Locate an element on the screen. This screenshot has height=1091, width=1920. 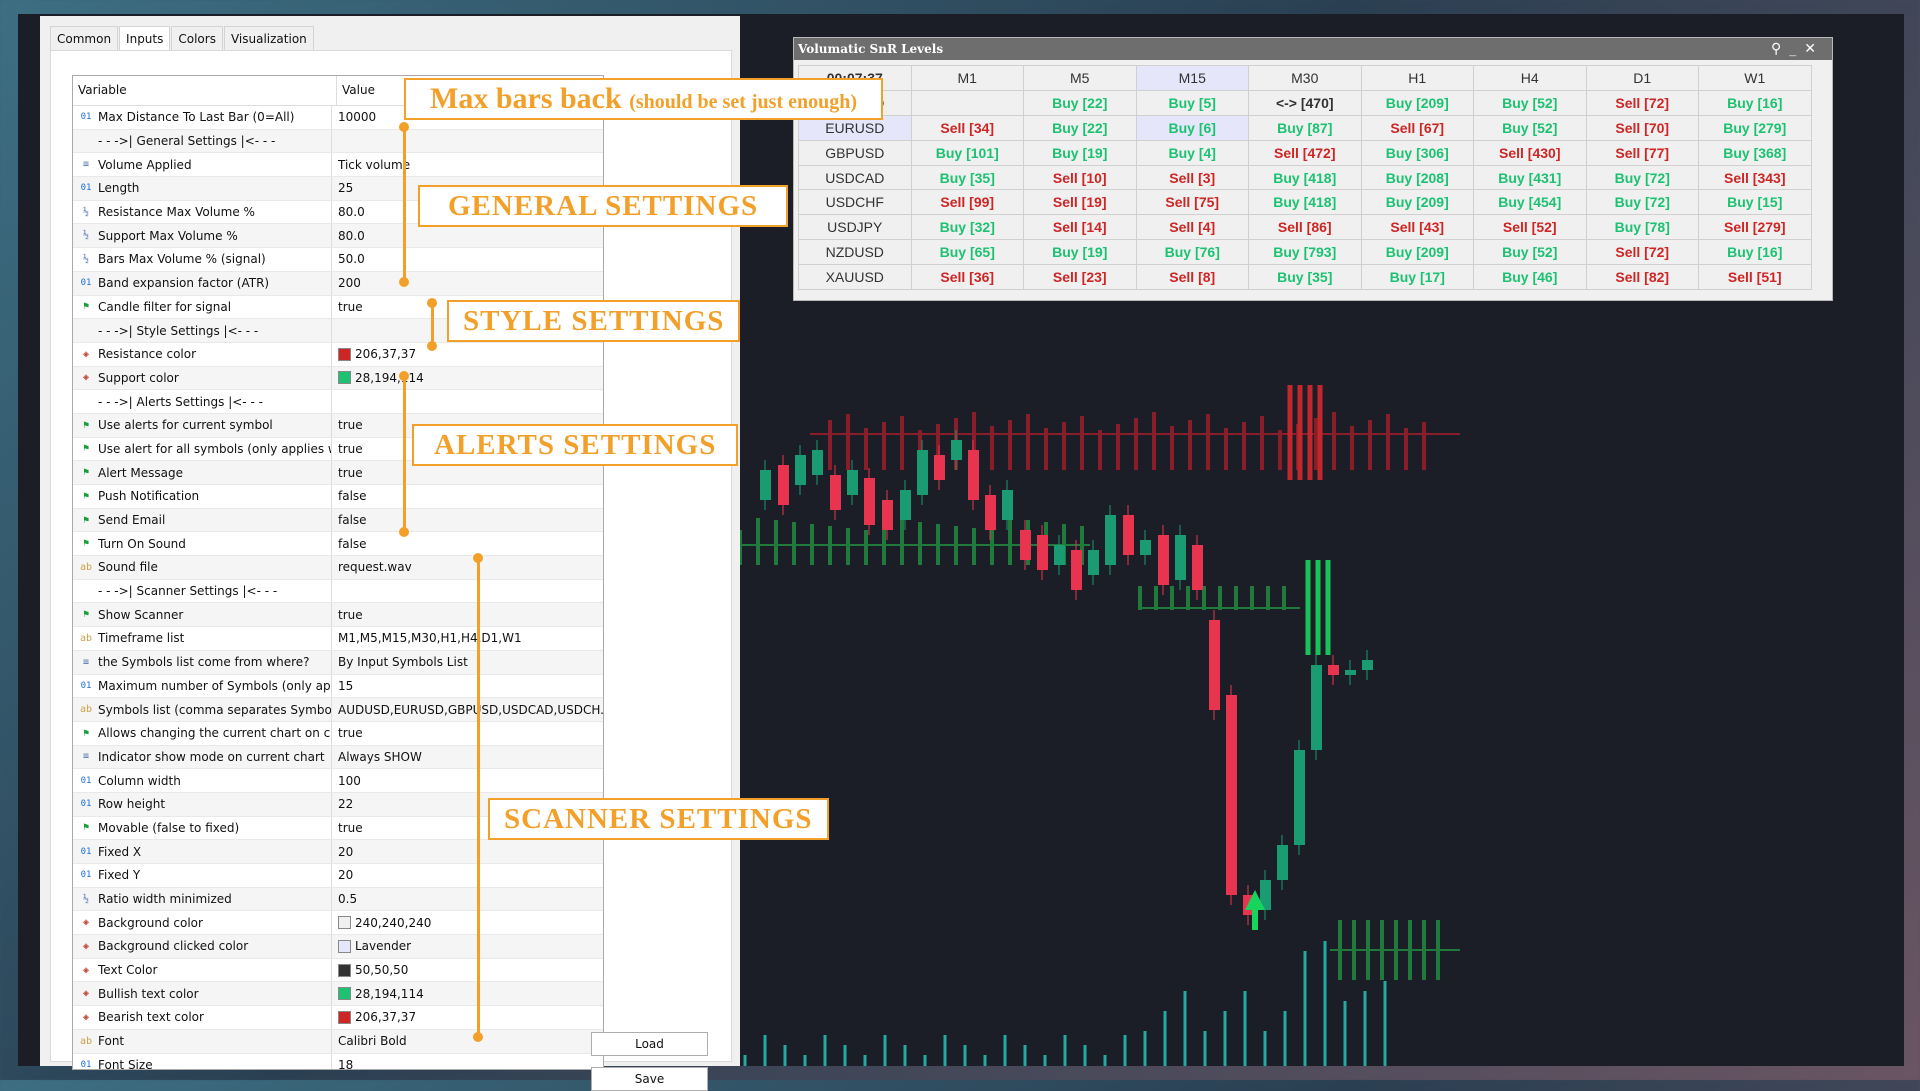
input-value-cell: 240,240,240 is located at coordinates (467, 922).